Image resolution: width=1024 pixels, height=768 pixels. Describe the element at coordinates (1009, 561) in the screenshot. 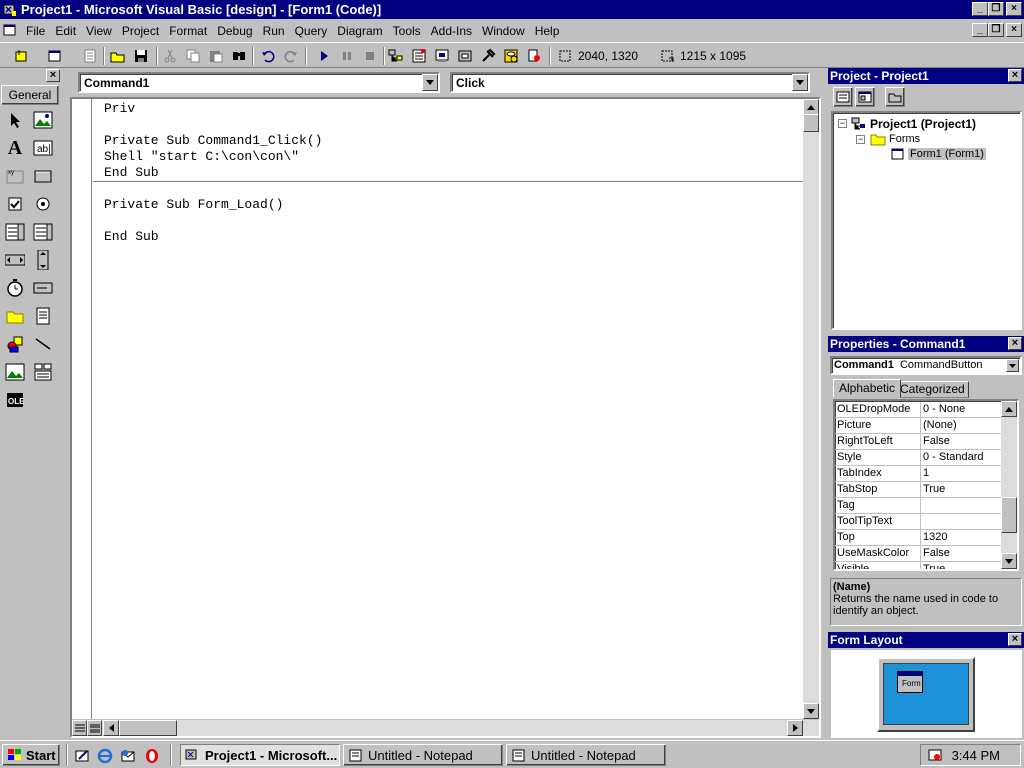

I see `properties-scroll-down-icon` at that location.